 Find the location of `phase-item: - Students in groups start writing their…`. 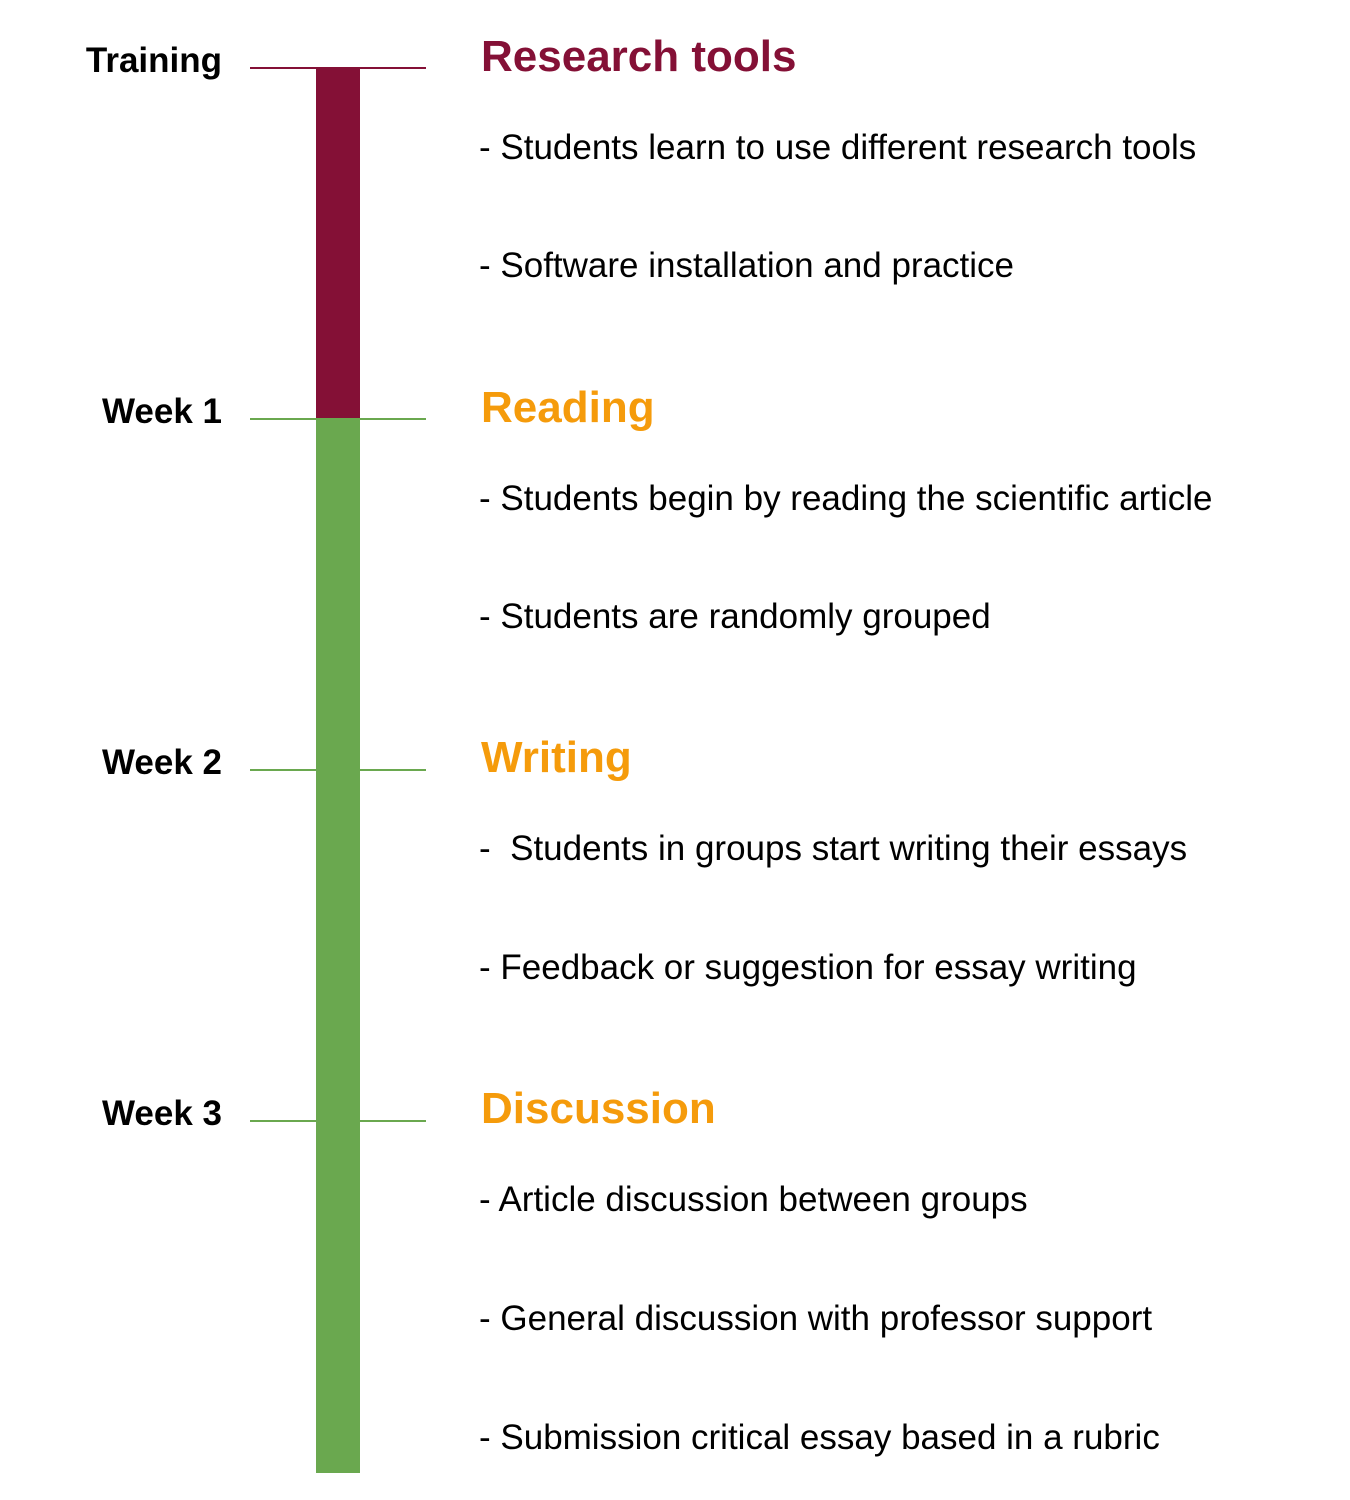

phase-item: - Students in groups start writing their… is located at coordinates (833, 848).